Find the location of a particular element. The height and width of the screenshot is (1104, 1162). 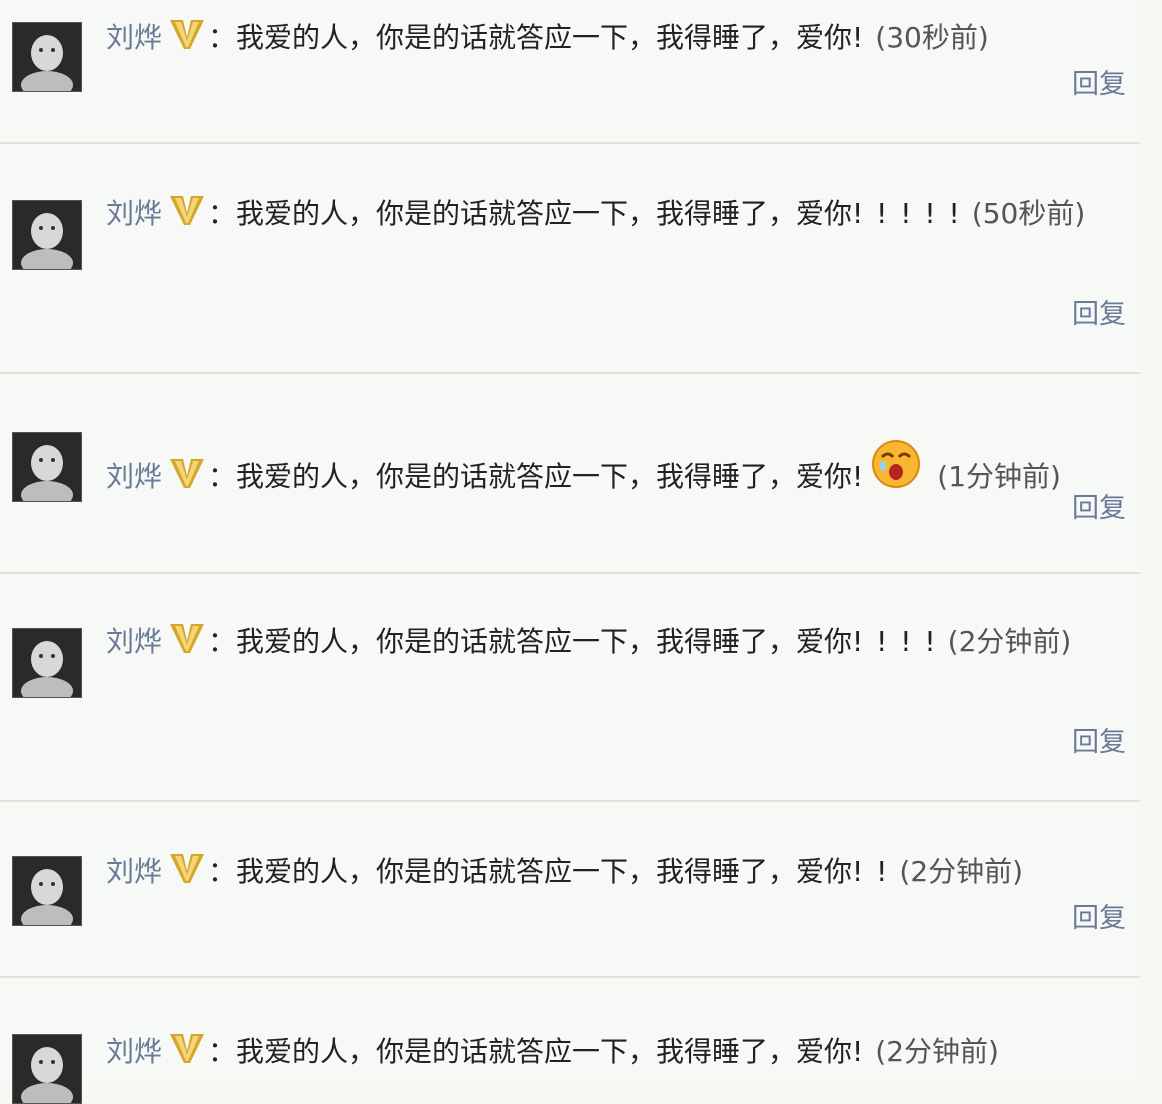

comment-line: 刘烨 ：我爱的人，你是的话就答应一下，我得睡了，爱你! (1分钟前) is located at coordinates (616, 470).